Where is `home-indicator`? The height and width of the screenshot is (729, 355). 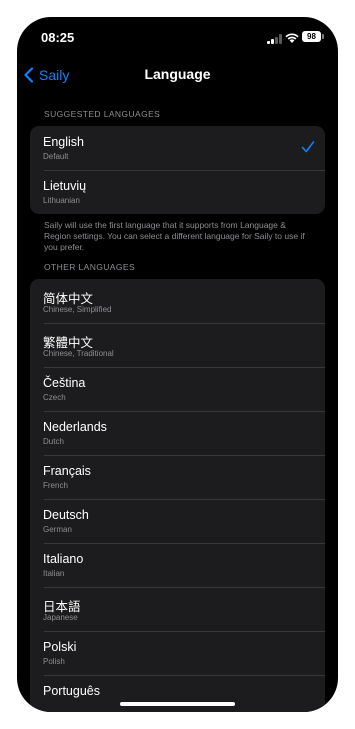
home-indicator is located at coordinates (177, 704).